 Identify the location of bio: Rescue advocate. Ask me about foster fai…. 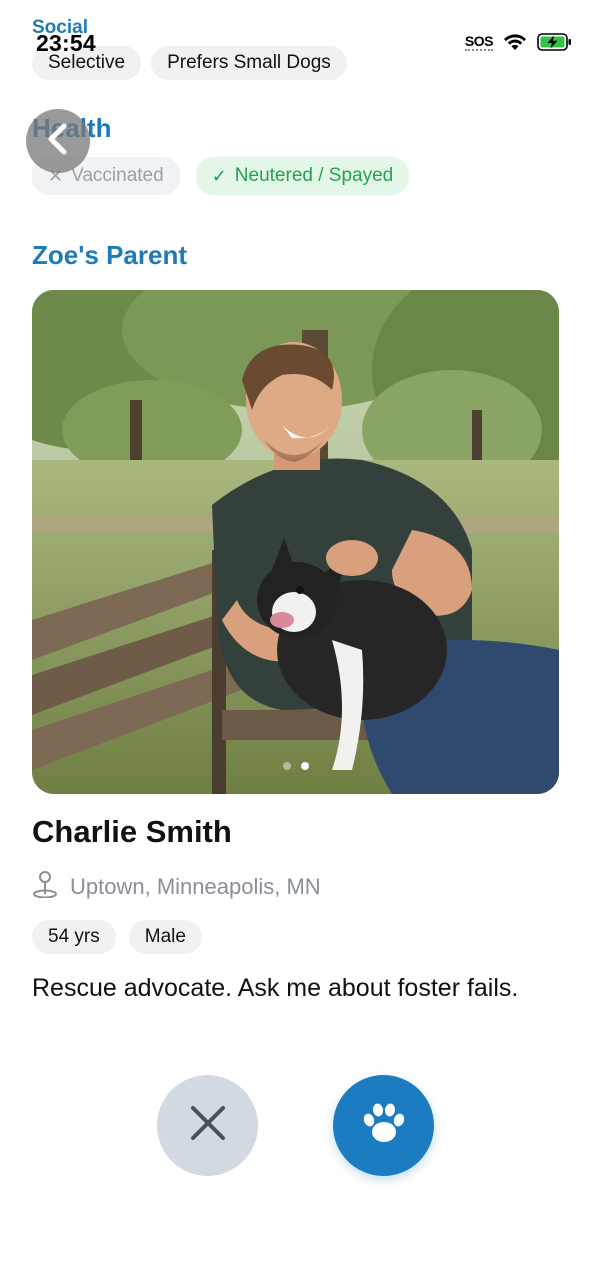
(275, 988).